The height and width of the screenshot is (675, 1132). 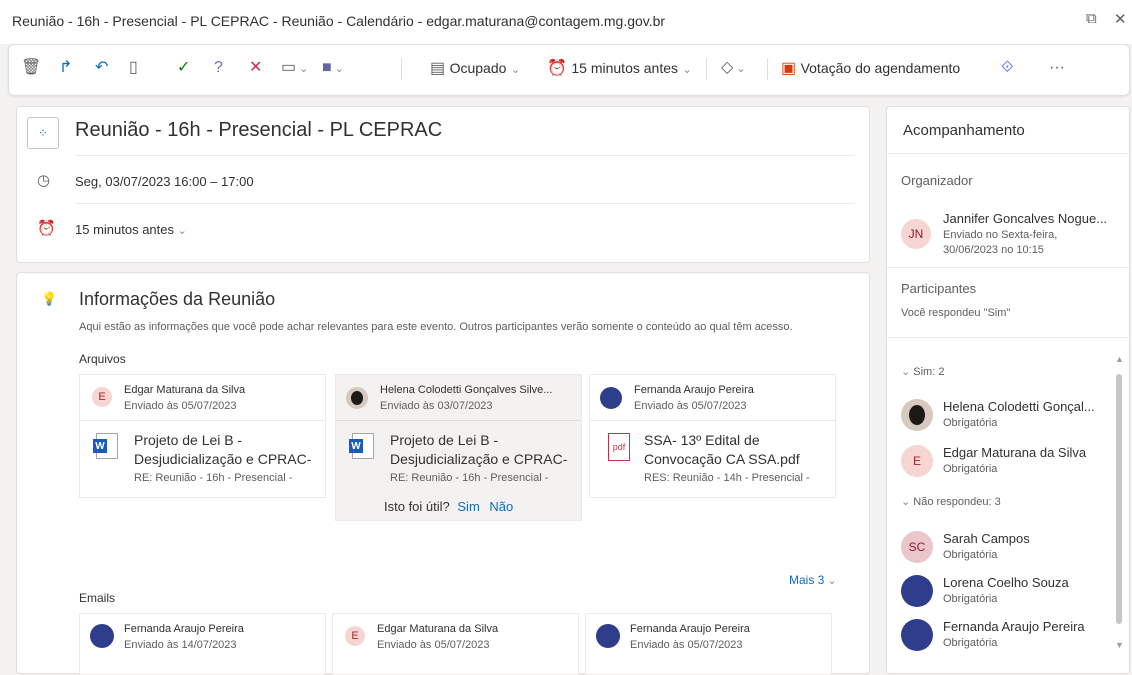 I want to click on organizer-heading: Organizador, so click(x=937, y=180).